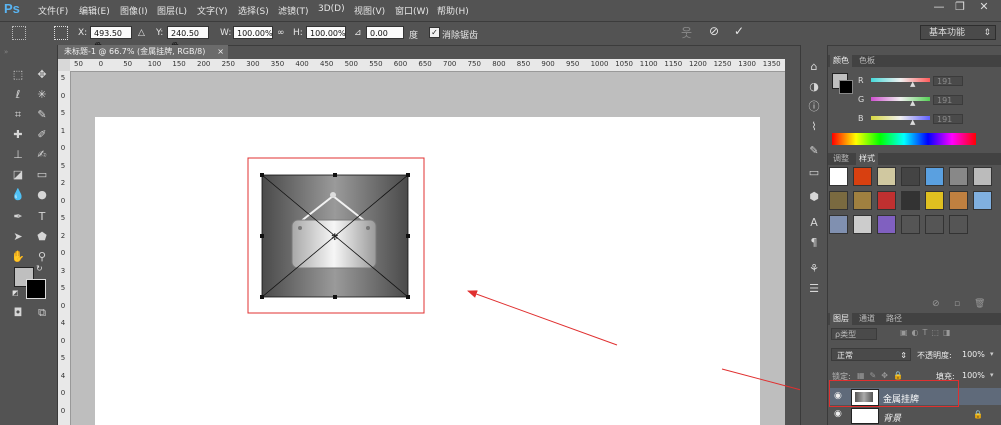 Image resolution: width=1001 pixels, height=425 pixels. I want to click on reference-point-marker: ✻, so click(335, 238).